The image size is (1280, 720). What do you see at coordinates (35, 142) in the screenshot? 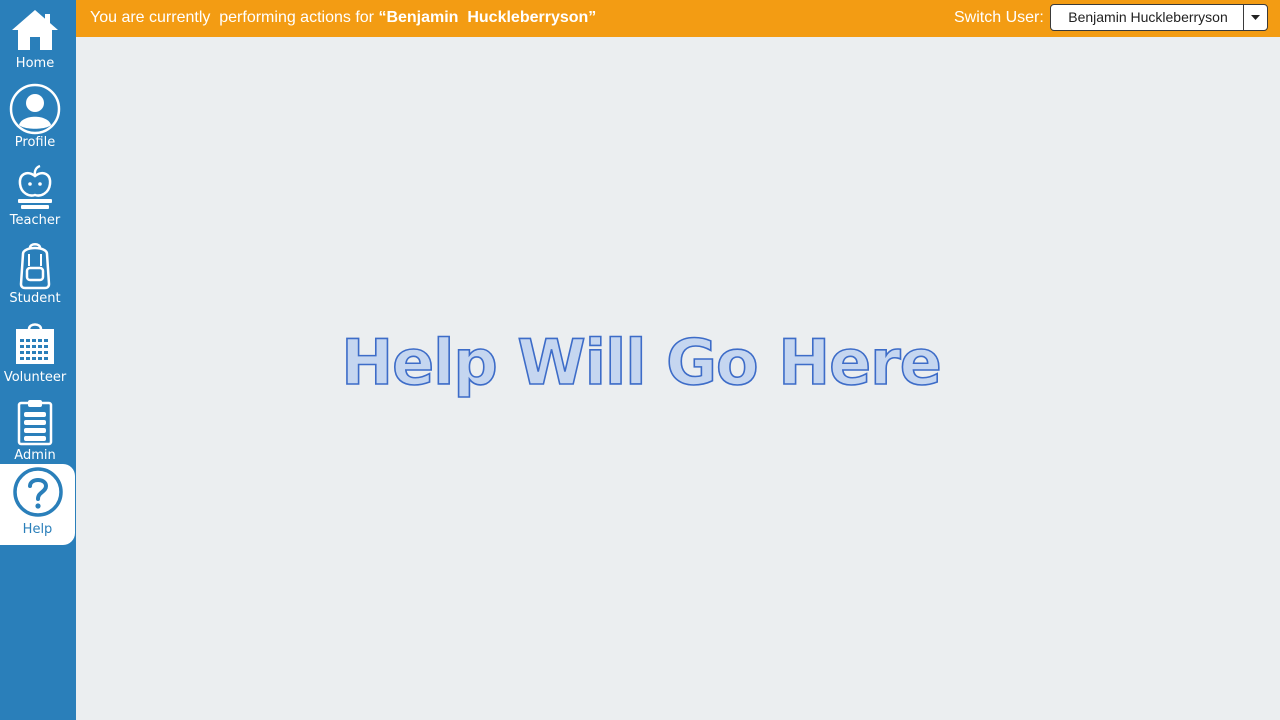
I see `sidebar-item-label: Profile` at bounding box center [35, 142].